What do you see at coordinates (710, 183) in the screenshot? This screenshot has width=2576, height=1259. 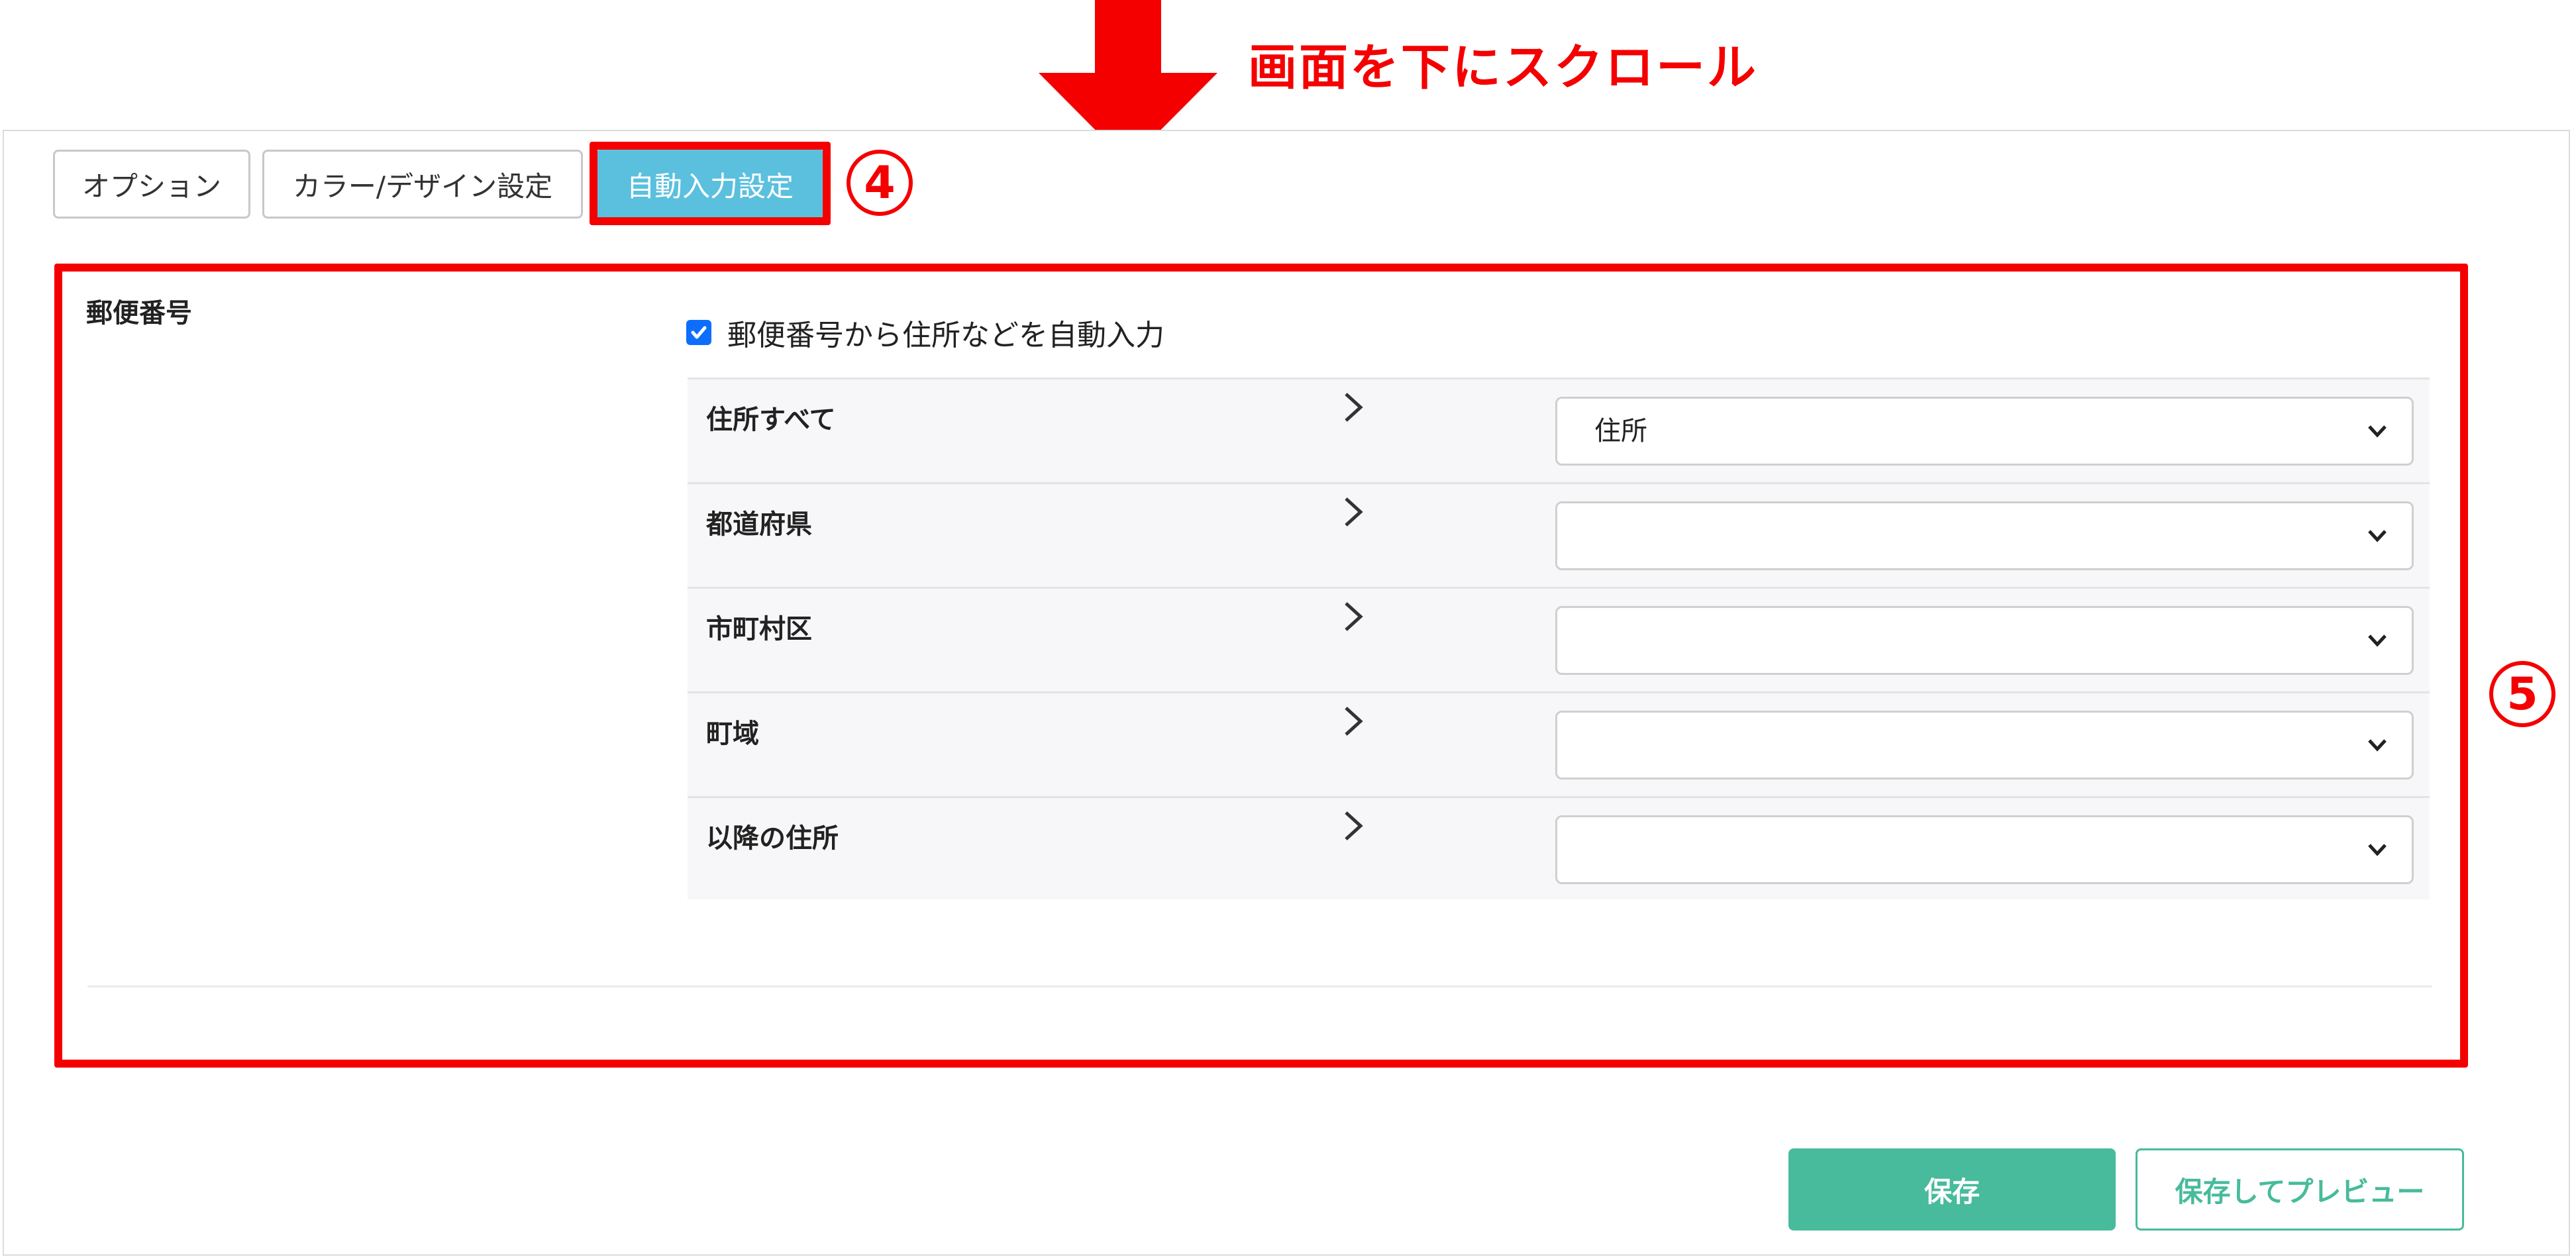 I see `step4-highlight-box` at bounding box center [710, 183].